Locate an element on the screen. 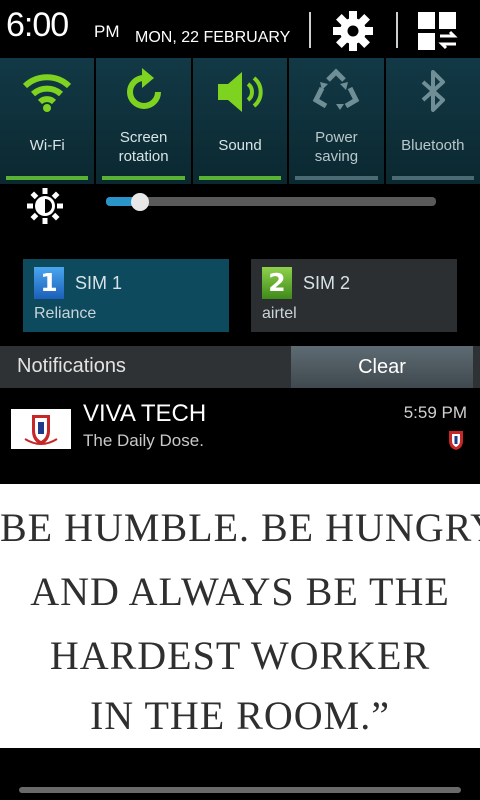 This screenshot has height=800, width=480. sim-operator: airtel is located at coordinates (279, 313).